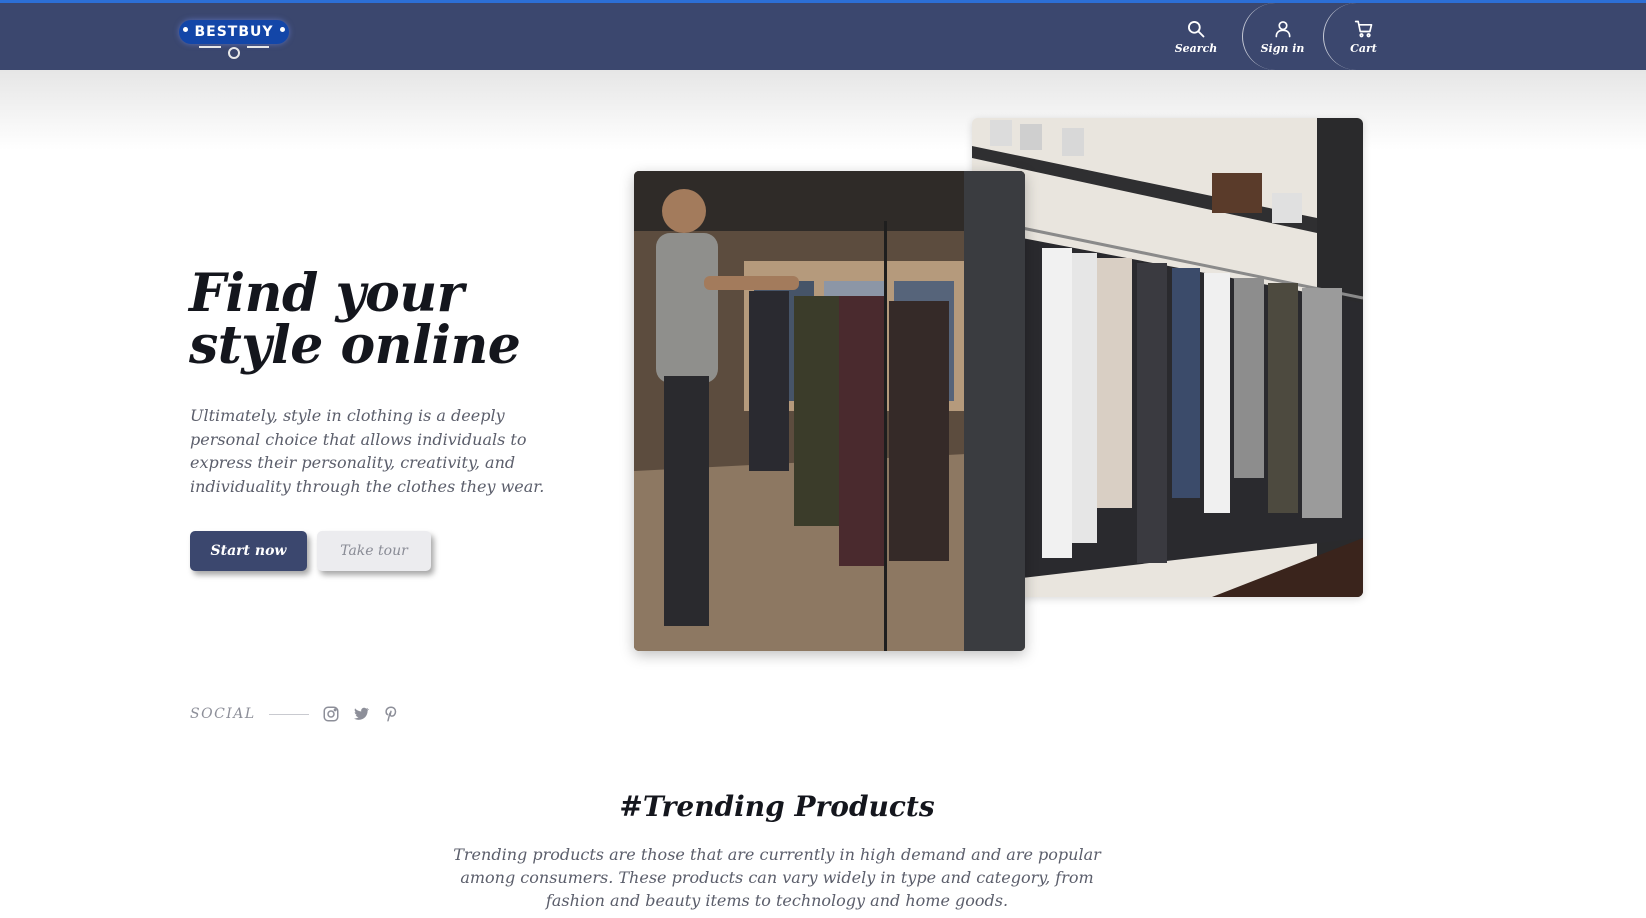 The image size is (1646, 918). I want to click on nav-signin-button: Sign in, so click(1282, 36).